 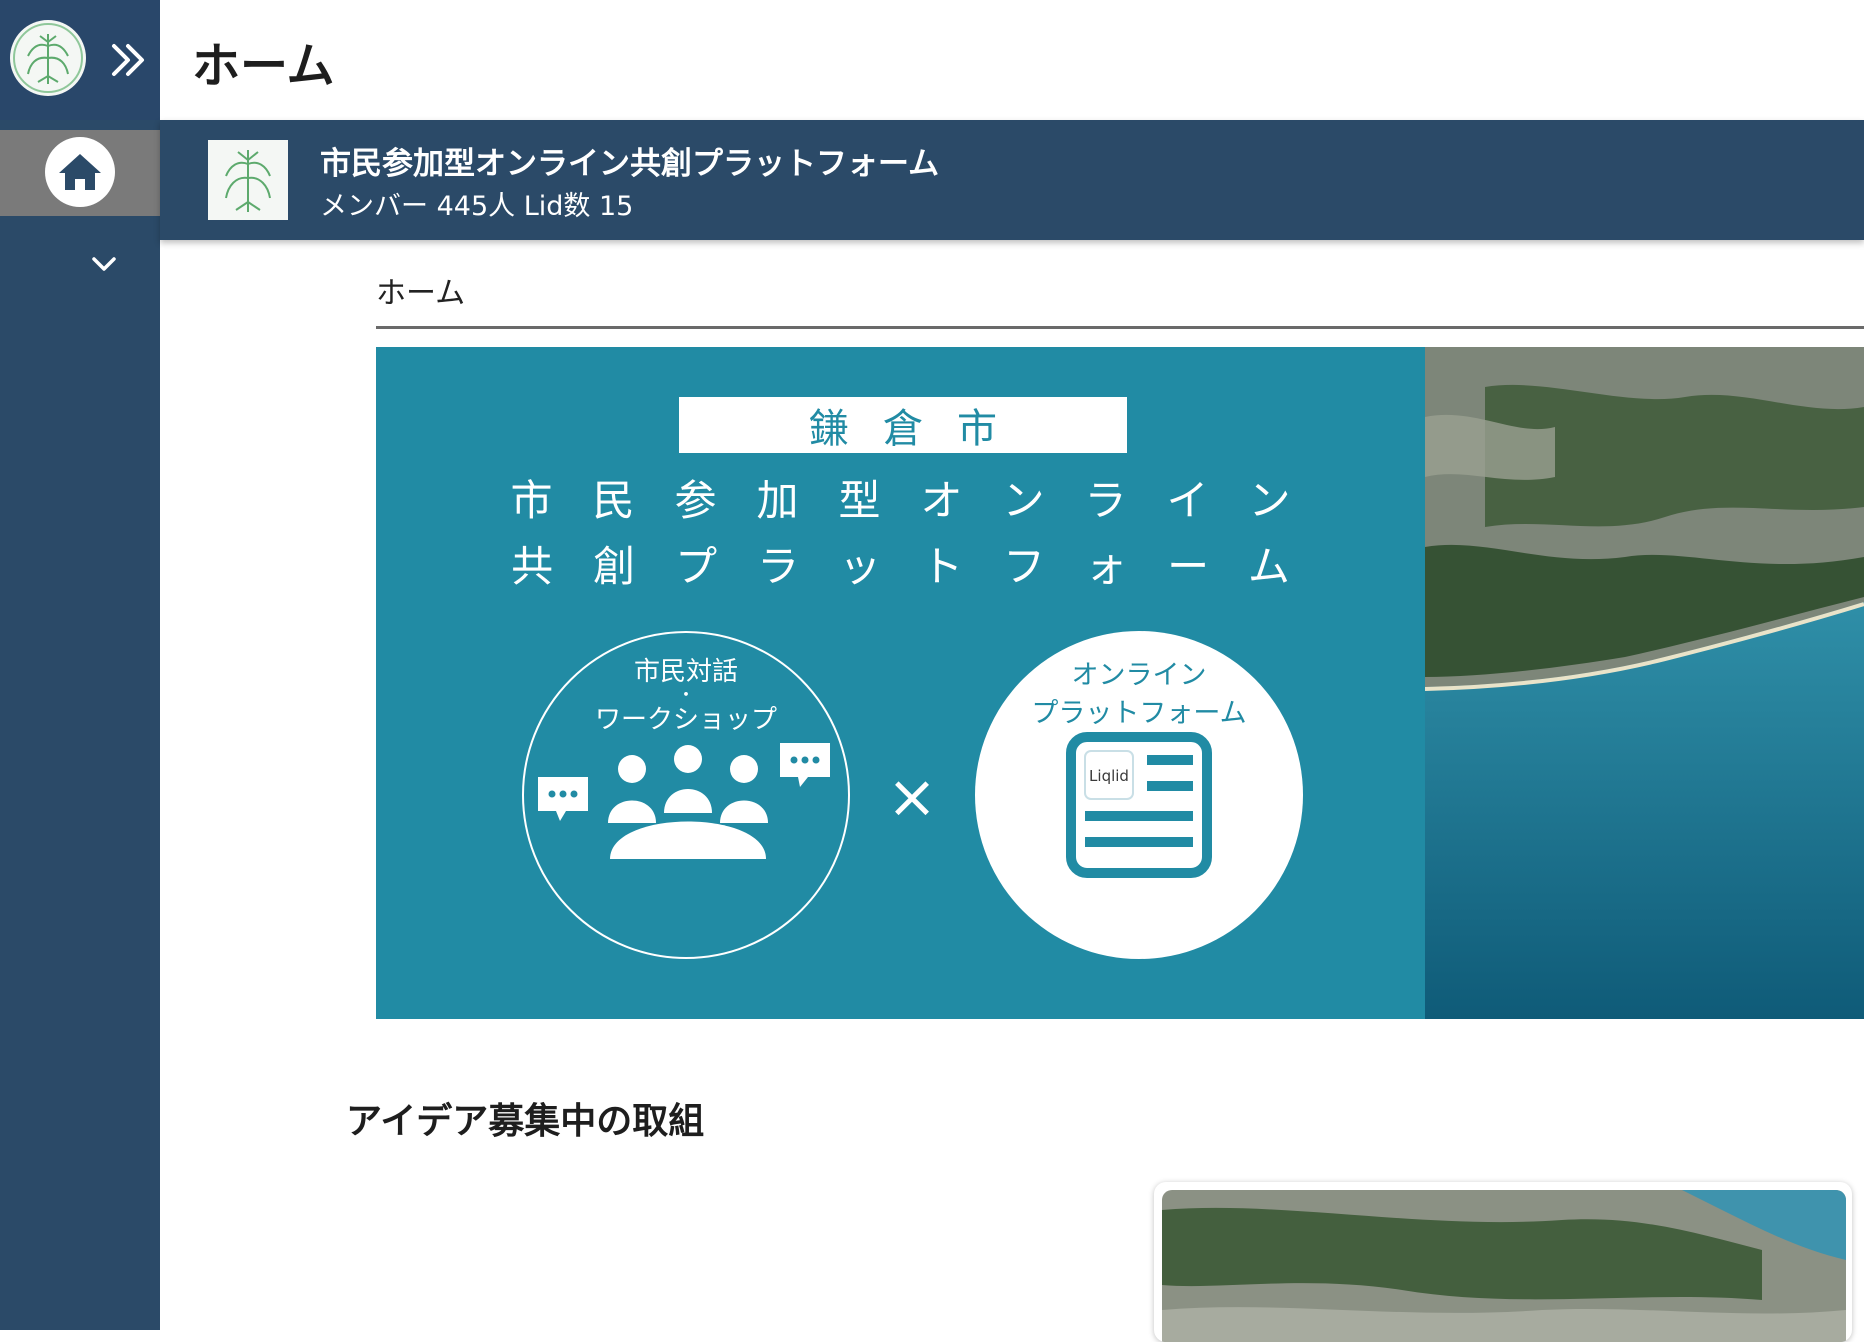 I want to click on city-name-box: 鎌倉市, so click(x=903, y=425).